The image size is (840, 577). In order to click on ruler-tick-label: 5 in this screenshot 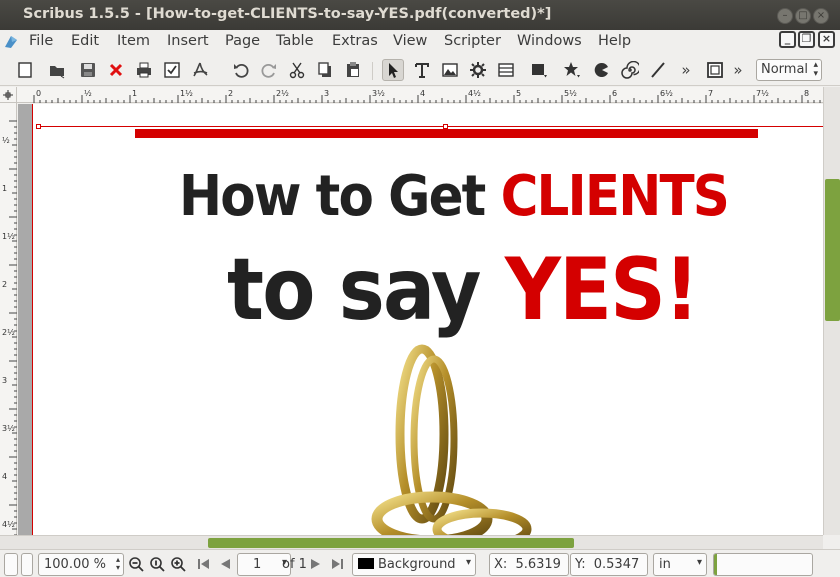, I will do `click(518, 93)`.